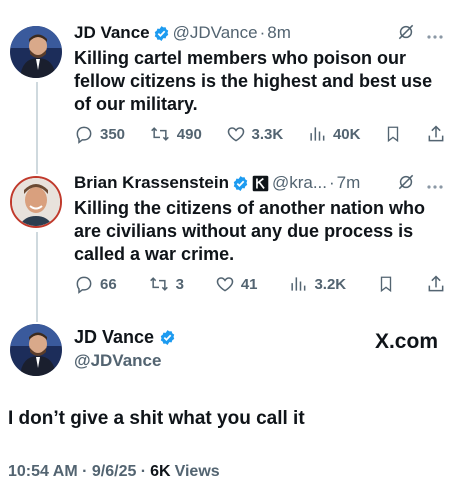  What do you see at coordinates (406, 341) in the screenshot?
I see `x-logo: X.com` at bounding box center [406, 341].